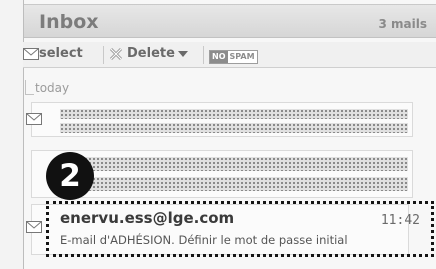 Image resolution: width=436 pixels, height=269 pixels. Describe the element at coordinates (242, 57) in the screenshot. I see `nospam-spam-label: SPAM` at that location.